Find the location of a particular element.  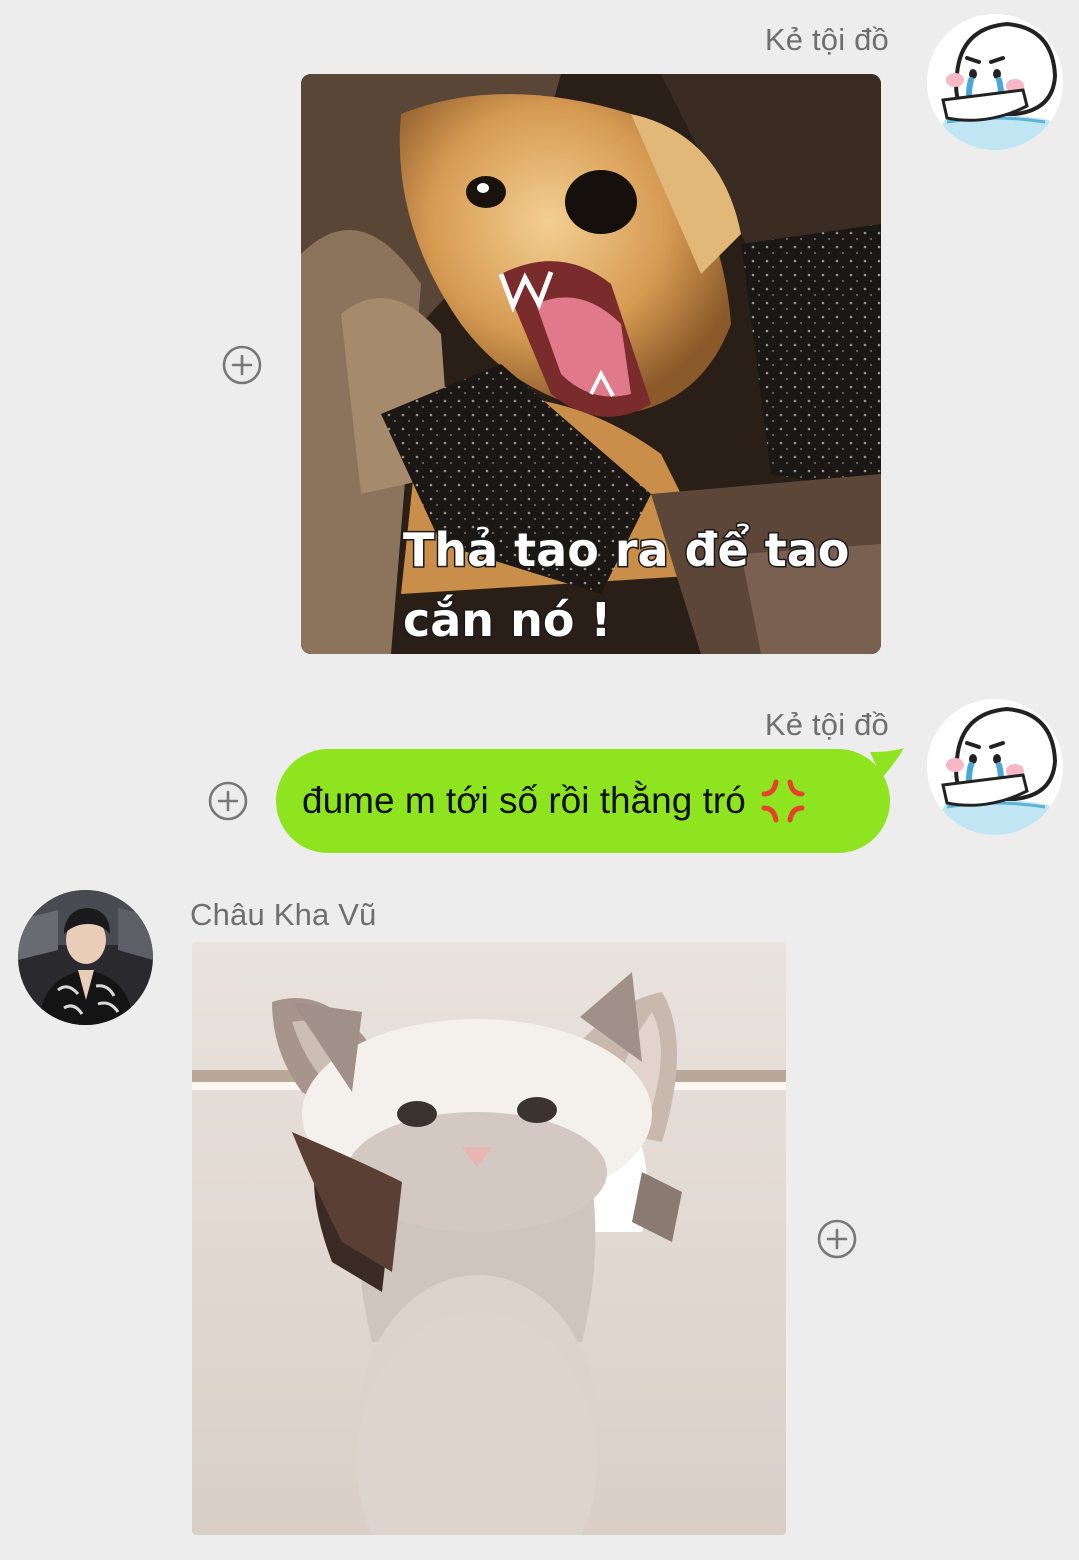

image-caption-line2: cắn nó ! is located at coordinates (507, 620).